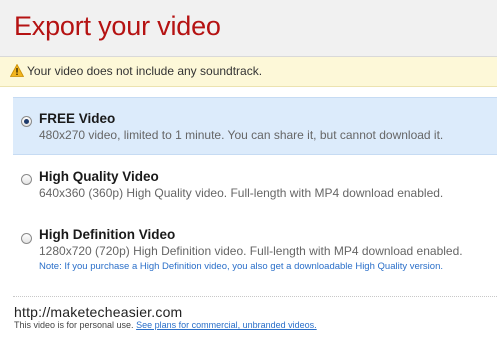 Image resolution: width=497 pixels, height=339 pixels. I want to click on radio-selected-dot, so click(26, 121).